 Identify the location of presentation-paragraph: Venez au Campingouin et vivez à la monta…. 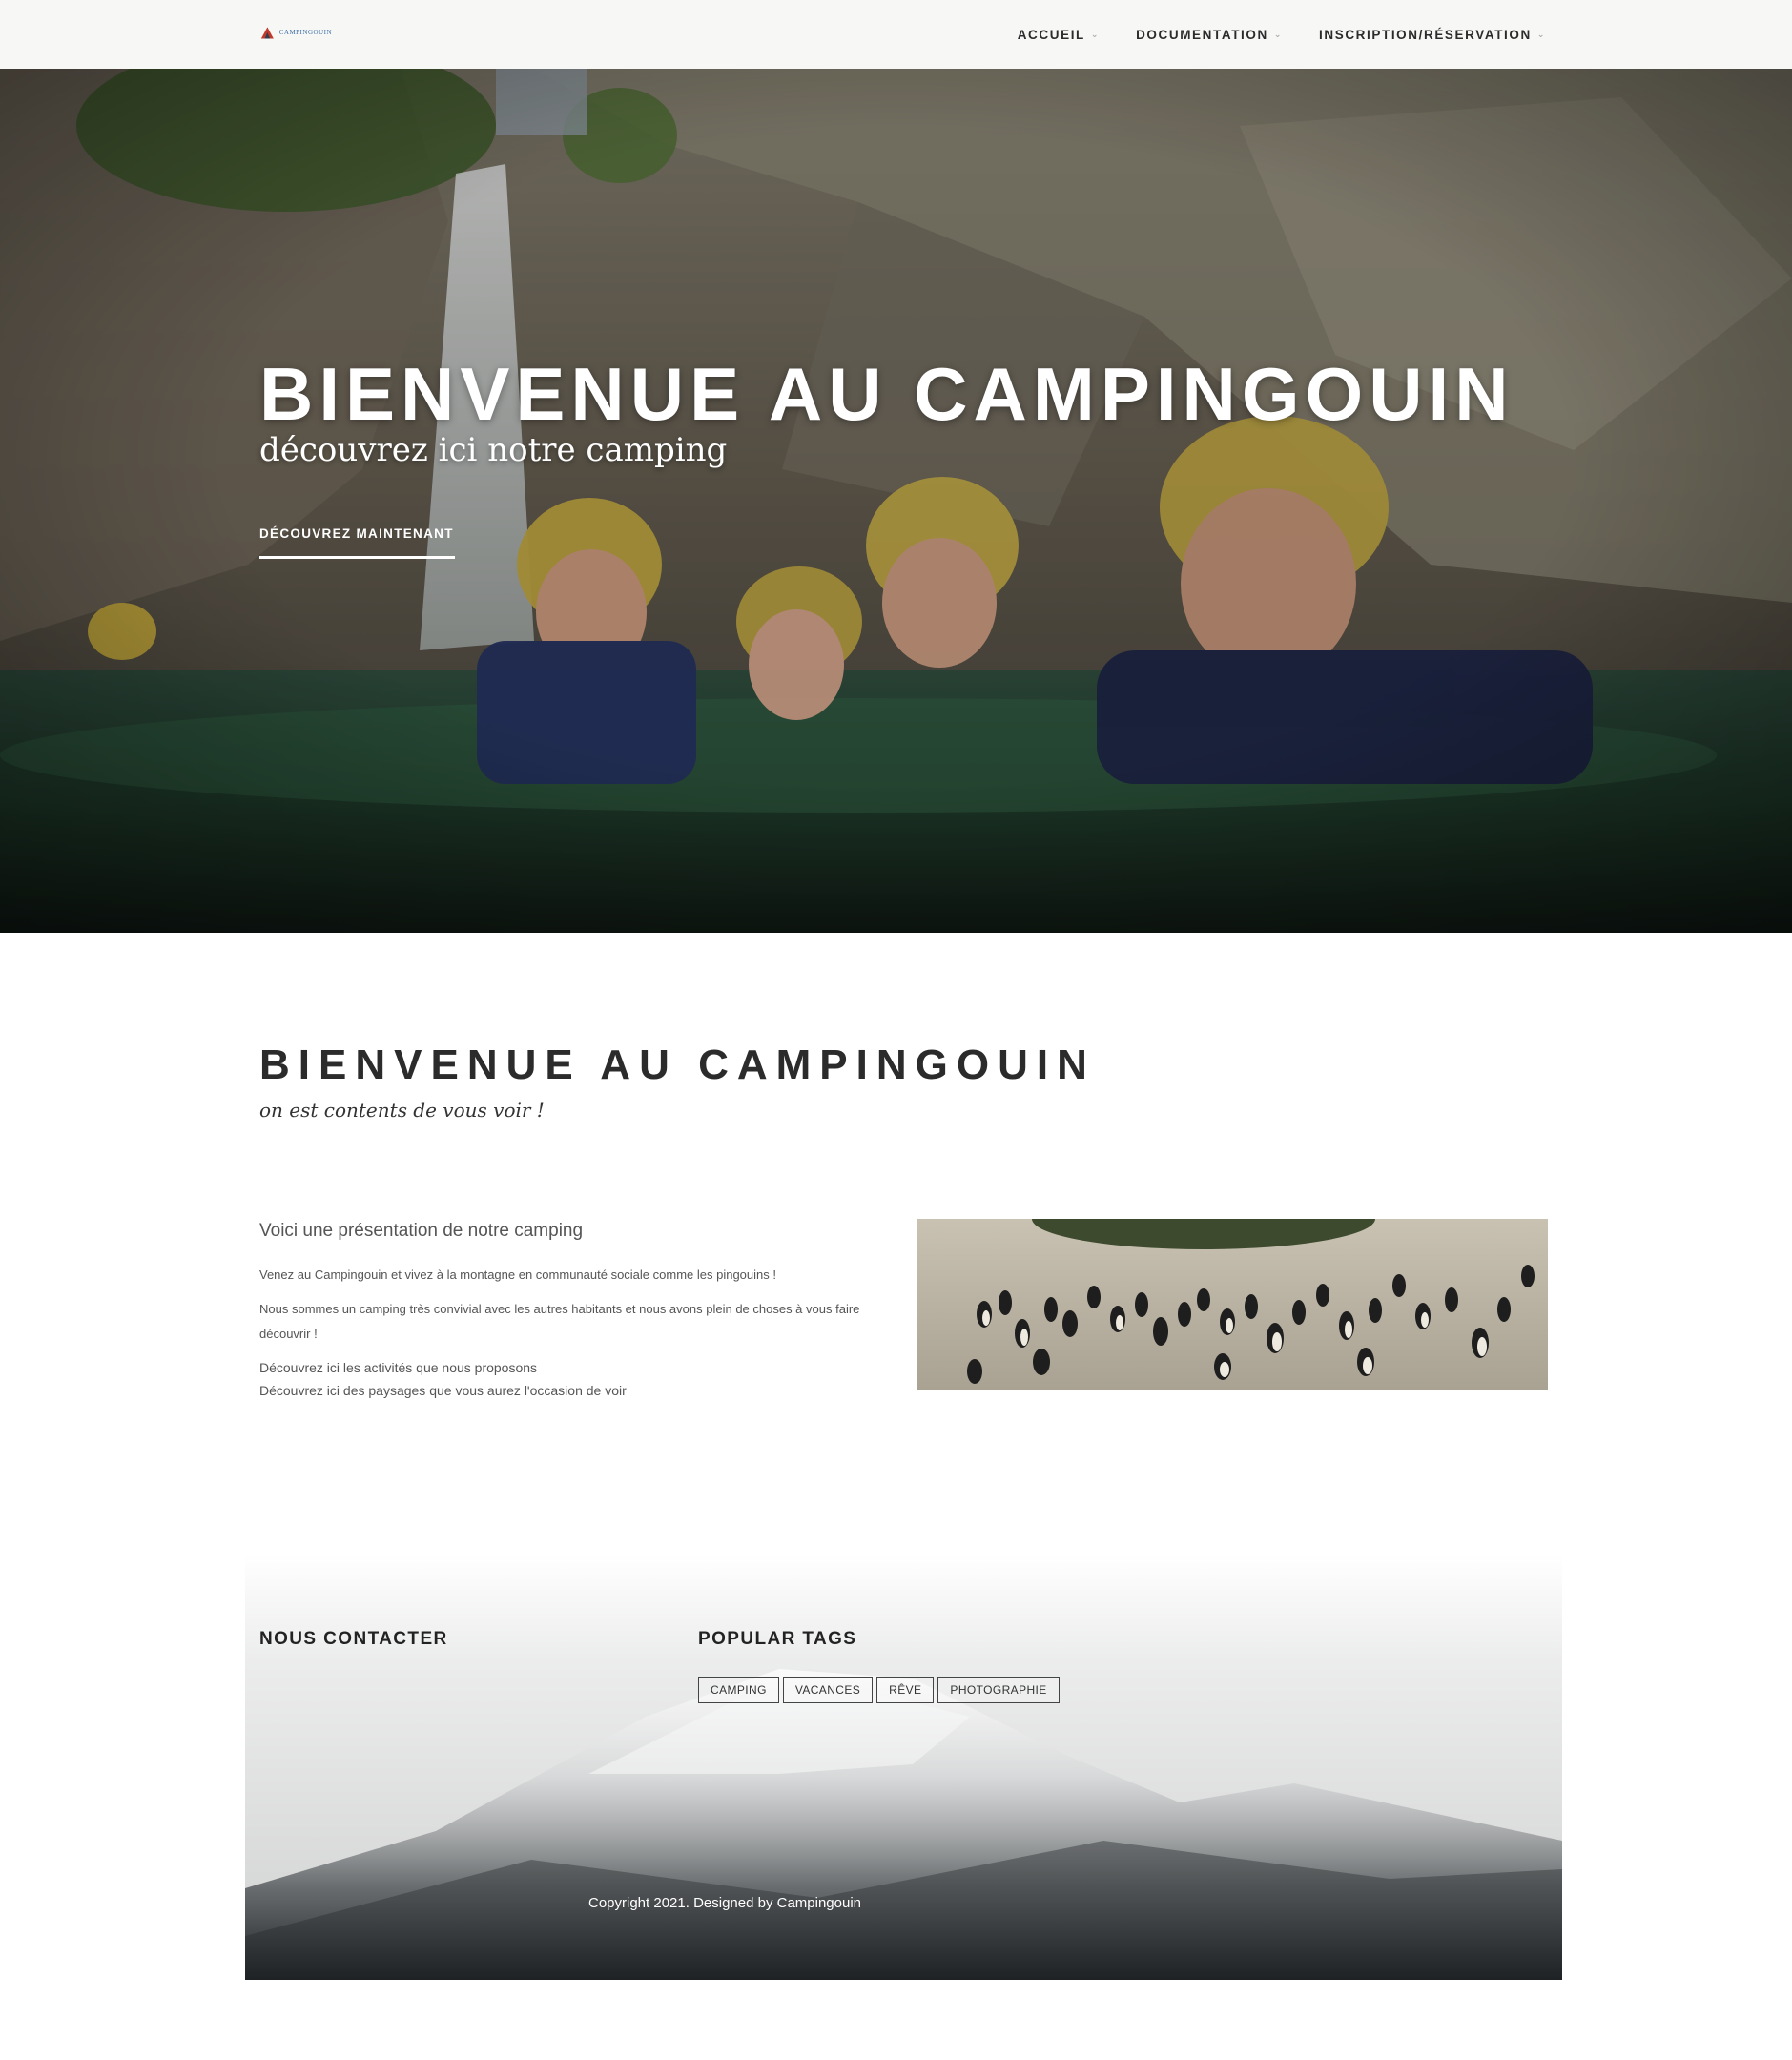
(517, 1274).